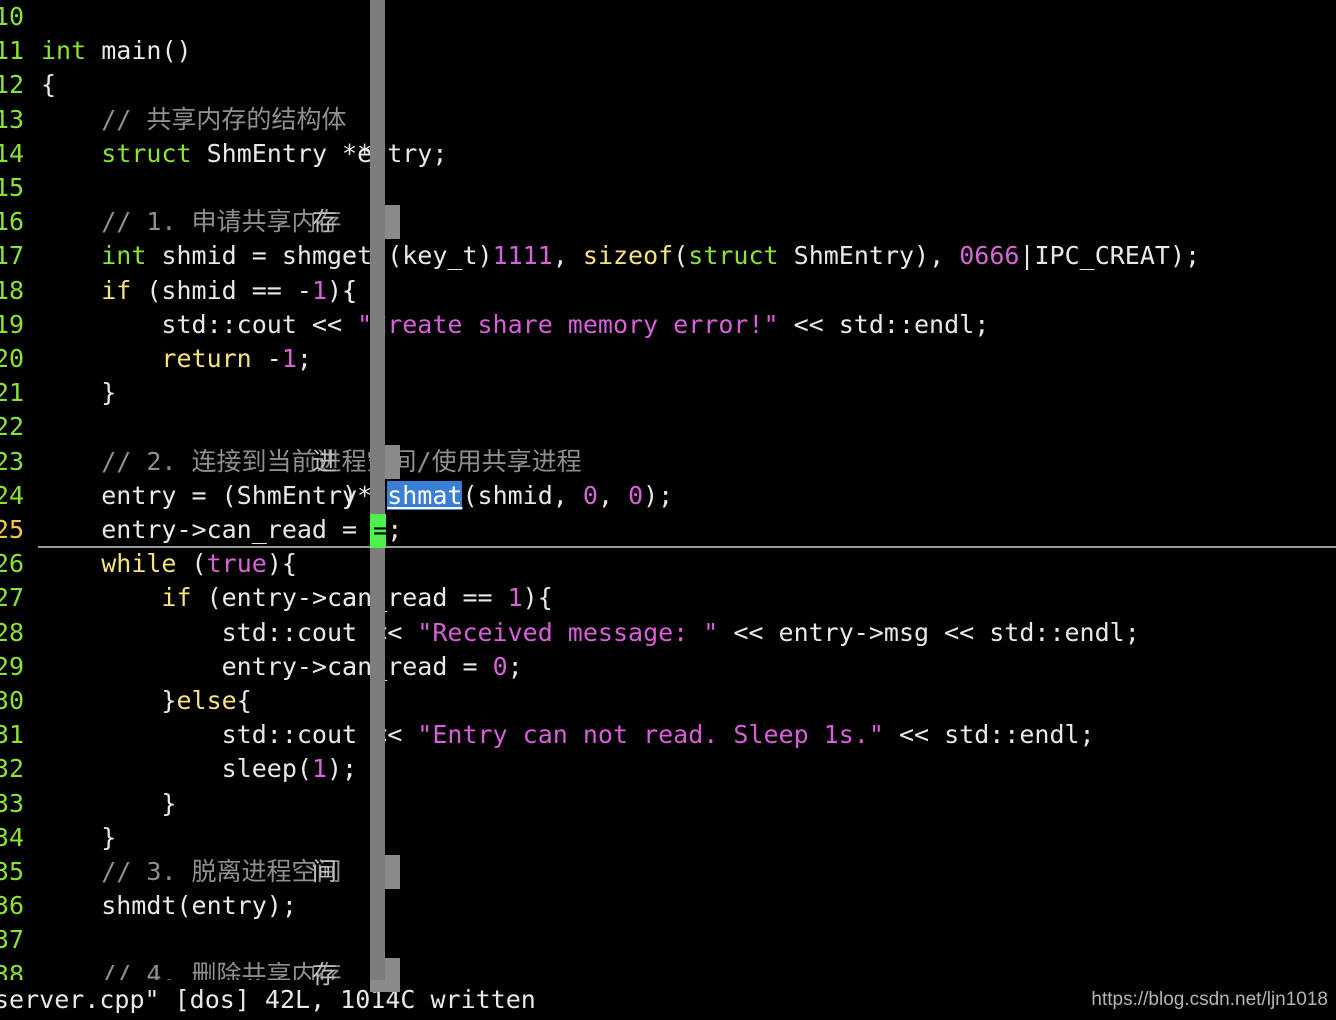 The width and height of the screenshot is (1336, 1020). Describe the element at coordinates (116, 51) in the screenshot. I see `line-content: int main()` at that location.